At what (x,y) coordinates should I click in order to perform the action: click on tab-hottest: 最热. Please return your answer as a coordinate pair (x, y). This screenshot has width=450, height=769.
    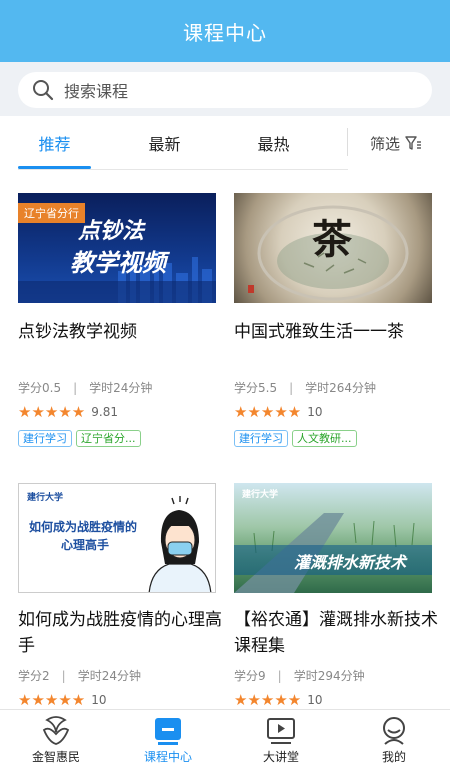
    Looking at the image, I should click on (273, 143).